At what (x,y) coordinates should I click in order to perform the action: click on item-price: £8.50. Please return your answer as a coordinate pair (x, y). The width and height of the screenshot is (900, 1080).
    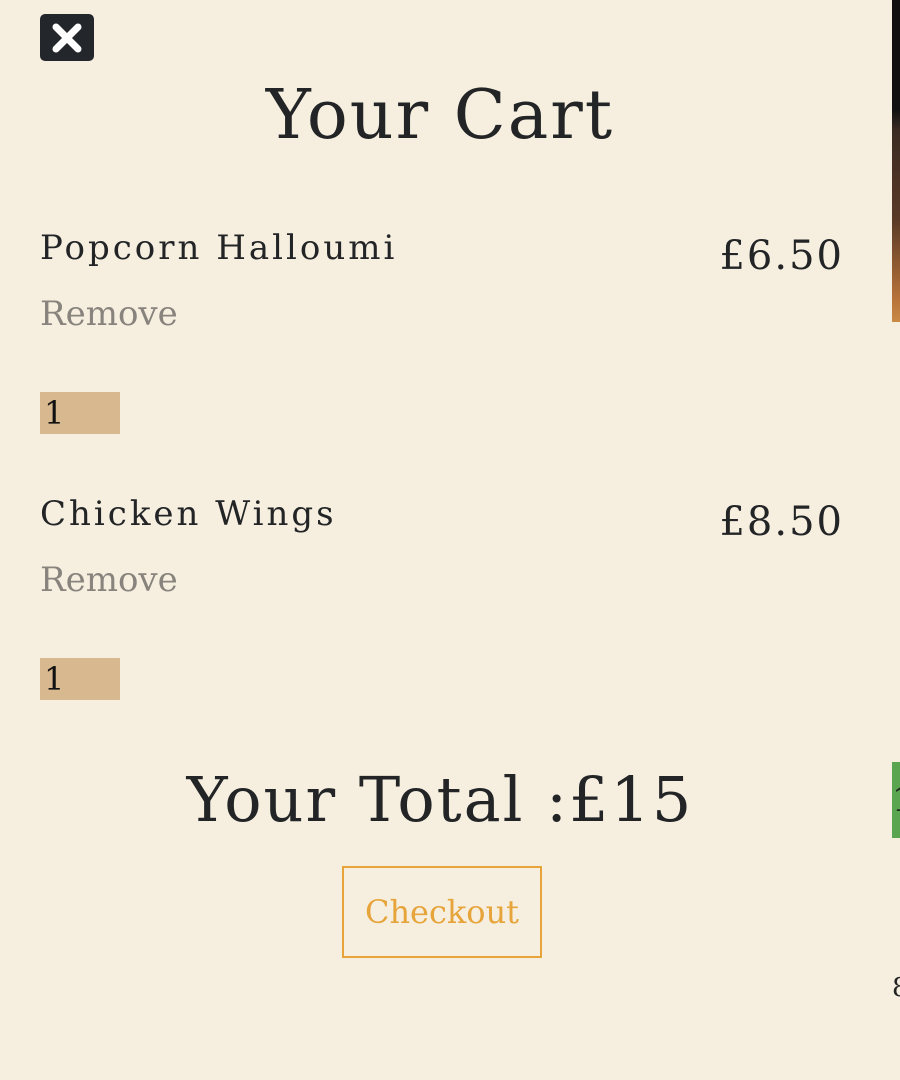
    Looking at the image, I should click on (781, 522).